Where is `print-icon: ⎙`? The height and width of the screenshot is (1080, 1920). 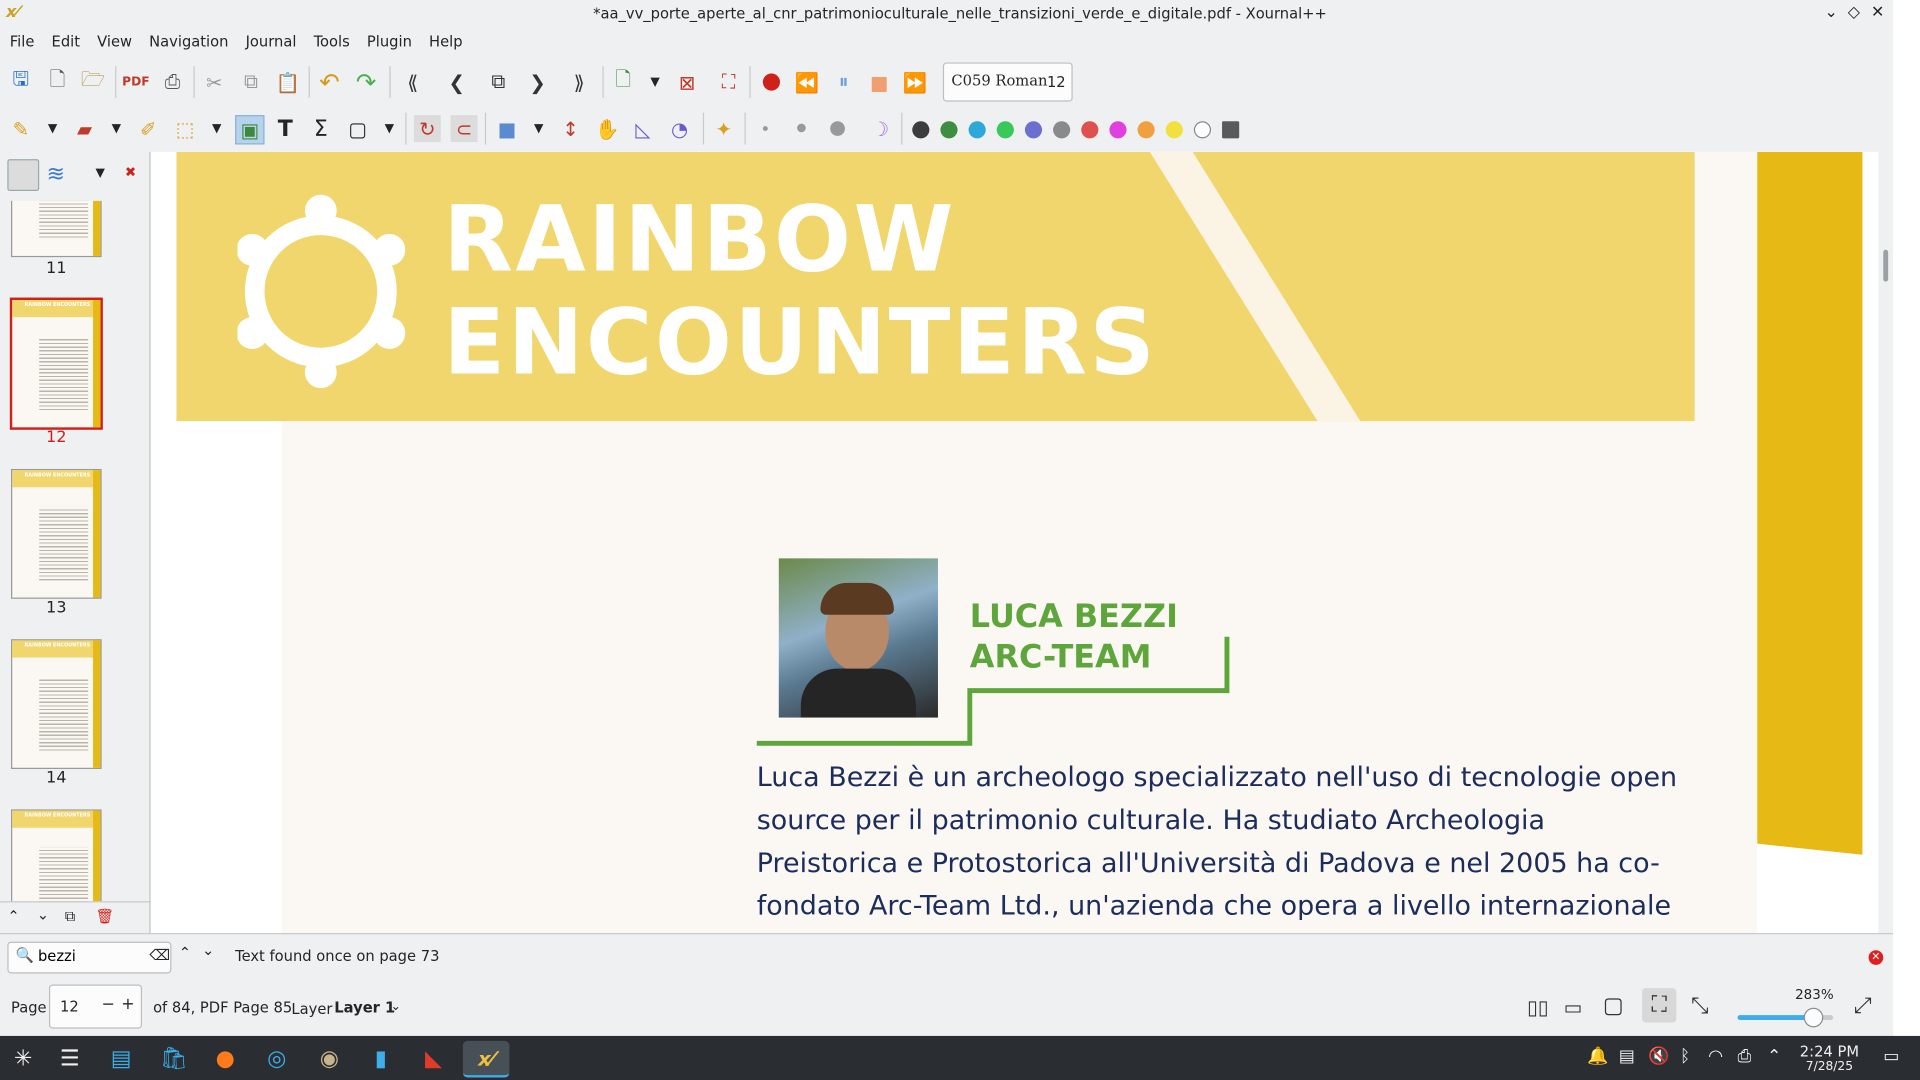
print-icon: ⎙ is located at coordinates (172, 82).